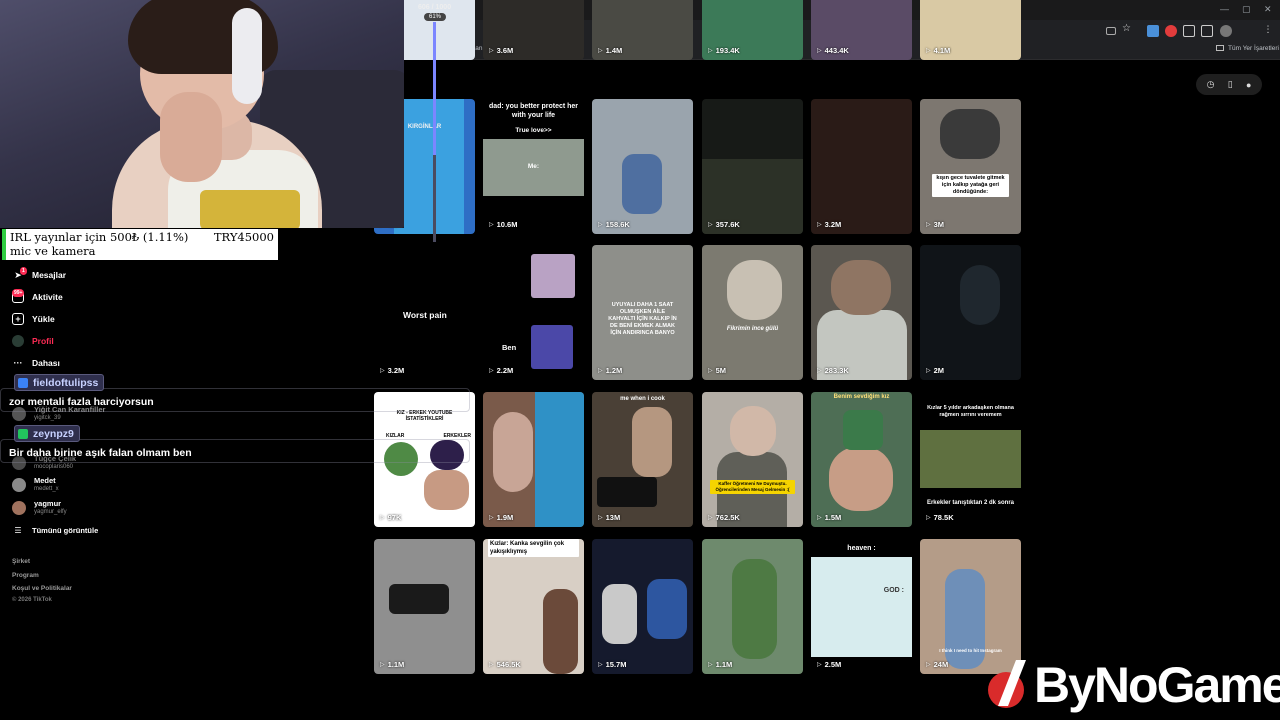 The image size is (1280, 720). What do you see at coordinates (943, 517) in the screenshot?
I see `view-count-value: 78.5K` at bounding box center [943, 517].